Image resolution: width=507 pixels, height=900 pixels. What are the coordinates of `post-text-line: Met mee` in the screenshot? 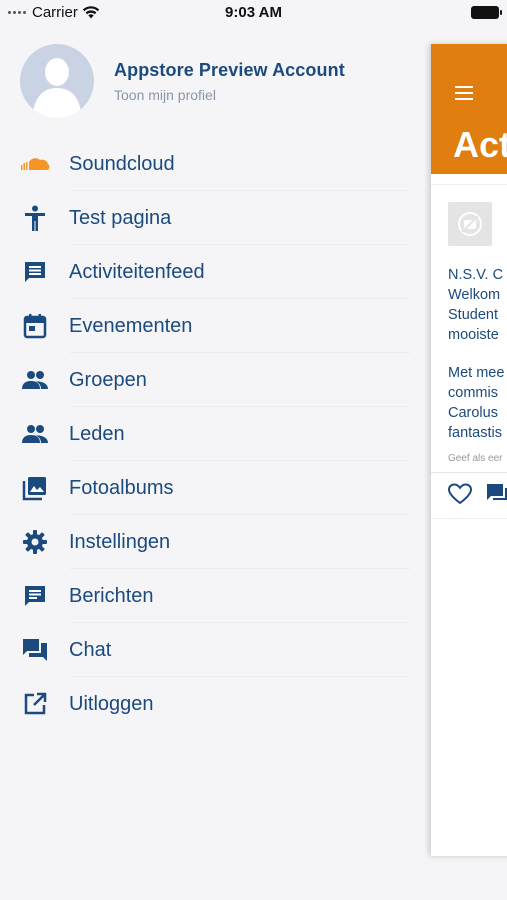 It's located at (476, 373).